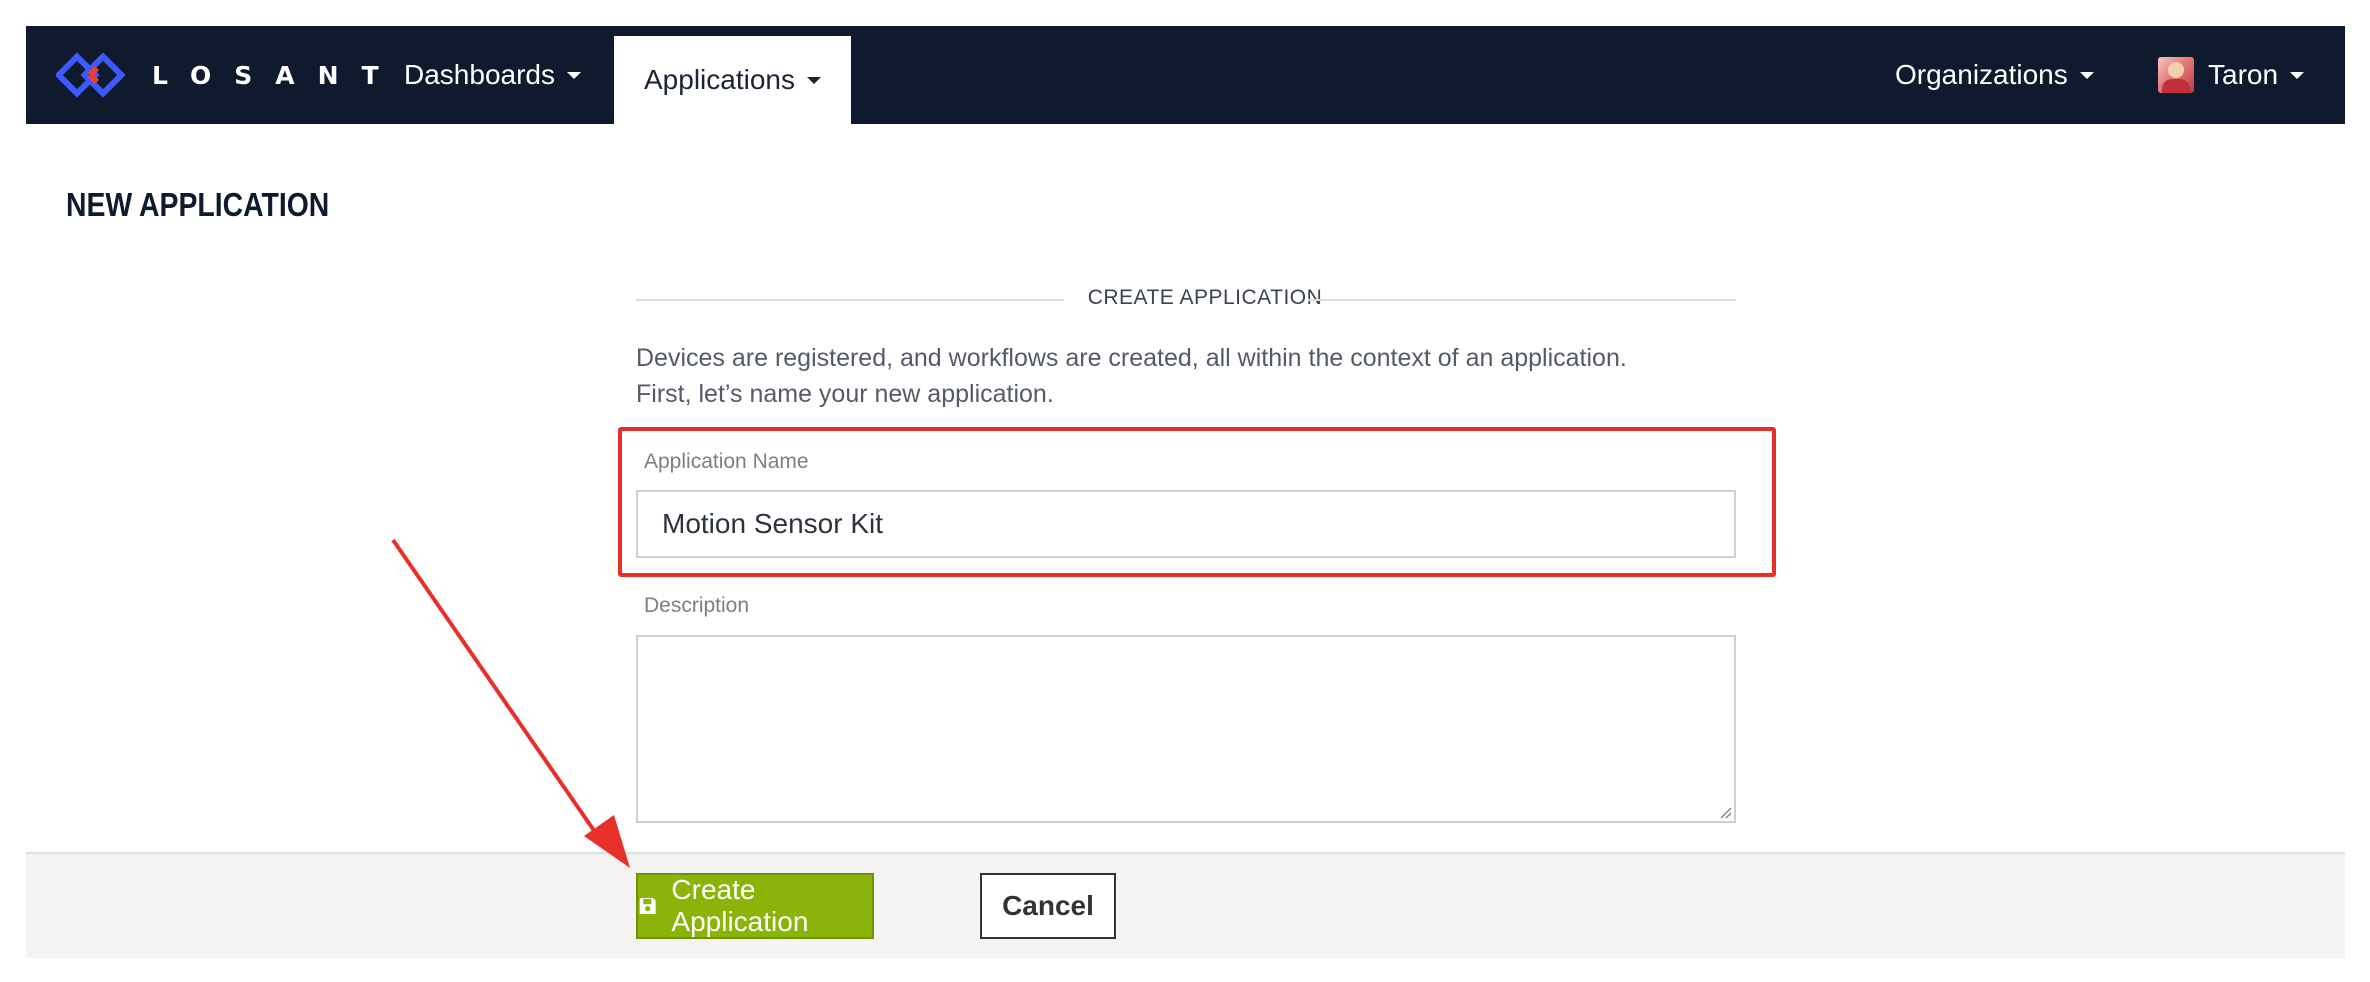 The image size is (2370, 982). I want to click on section-heading: CREATE APPLICATION, so click(1205, 297).